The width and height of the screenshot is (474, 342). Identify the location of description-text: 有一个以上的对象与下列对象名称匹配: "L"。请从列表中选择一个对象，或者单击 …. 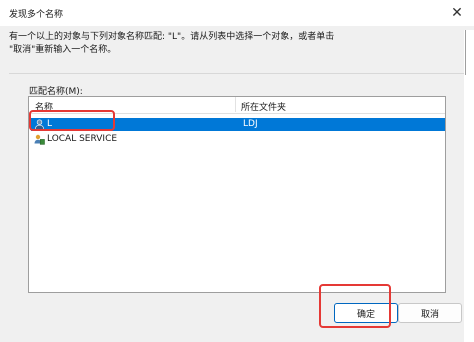
(174, 44).